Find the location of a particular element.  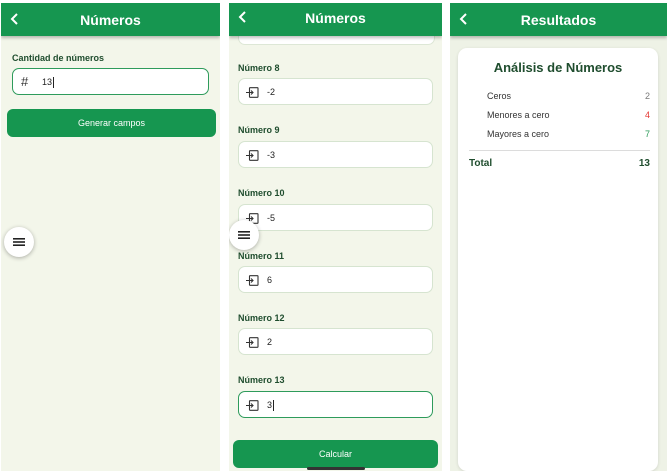

result-row: Mayores a cero 7 is located at coordinates (572, 134).